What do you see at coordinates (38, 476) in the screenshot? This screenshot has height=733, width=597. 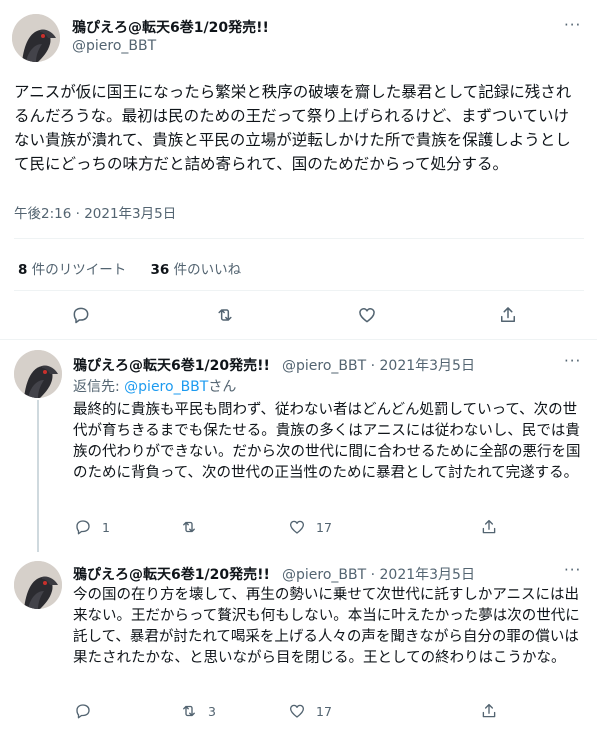 I see `thread-line` at bounding box center [38, 476].